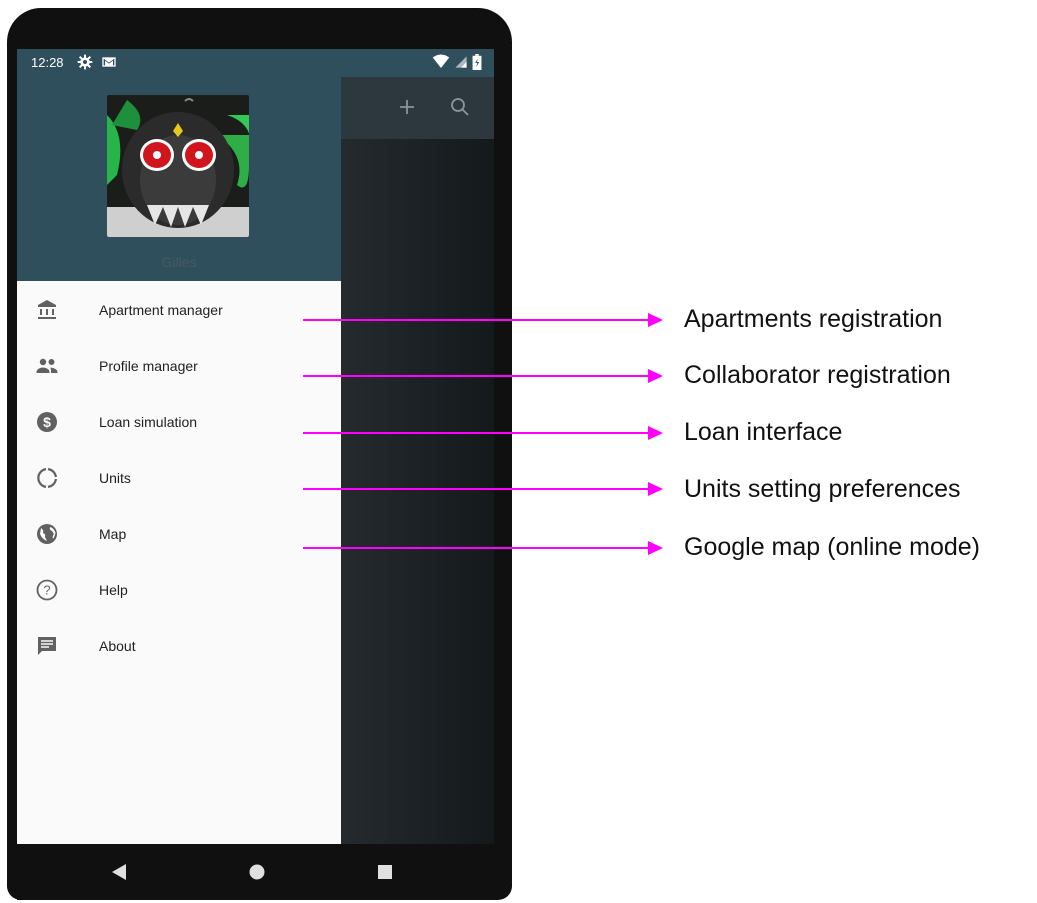 This screenshot has width=1037, height=903. Describe the element at coordinates (763, 432) in the screenshot. I see `annotation-loan-interface: Loan interface` at that location.